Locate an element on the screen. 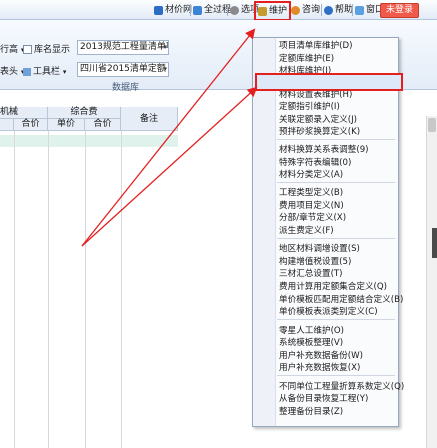  arrow-to-price-table is located at coordinates (169, 166).